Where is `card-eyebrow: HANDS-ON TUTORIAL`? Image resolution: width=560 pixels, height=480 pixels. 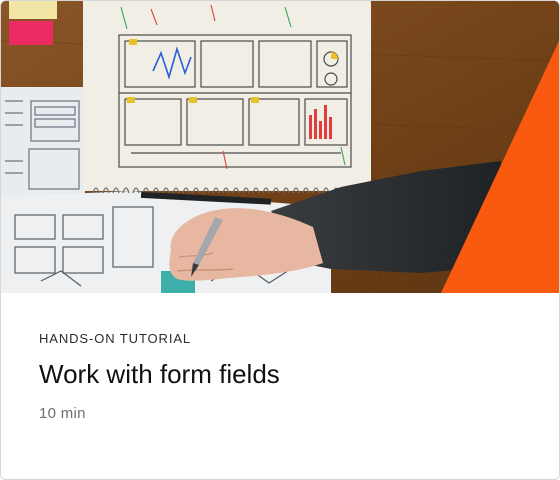 card-eyebrow: HANDS-ON TUTORIAL is located at coordinates (115, 338).